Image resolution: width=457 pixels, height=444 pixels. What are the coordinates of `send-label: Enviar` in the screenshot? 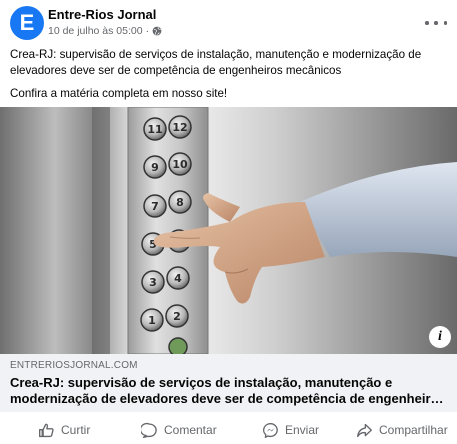 It's located at (302, 430).